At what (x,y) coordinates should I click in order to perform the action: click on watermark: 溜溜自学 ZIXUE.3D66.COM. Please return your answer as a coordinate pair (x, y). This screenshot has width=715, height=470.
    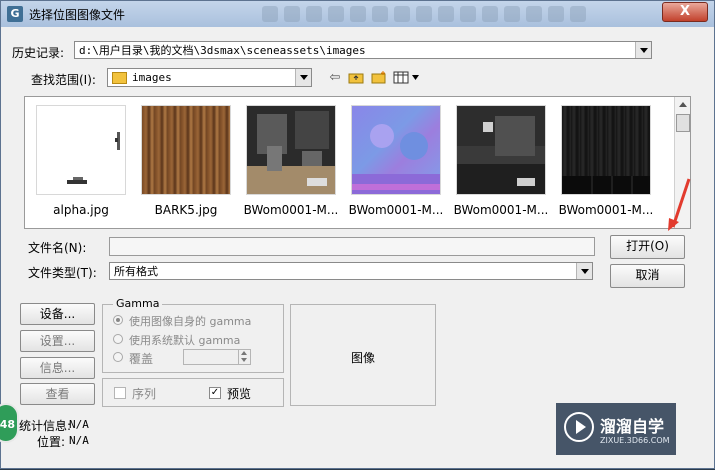
    Looking at the image, I should click on (616, 429).